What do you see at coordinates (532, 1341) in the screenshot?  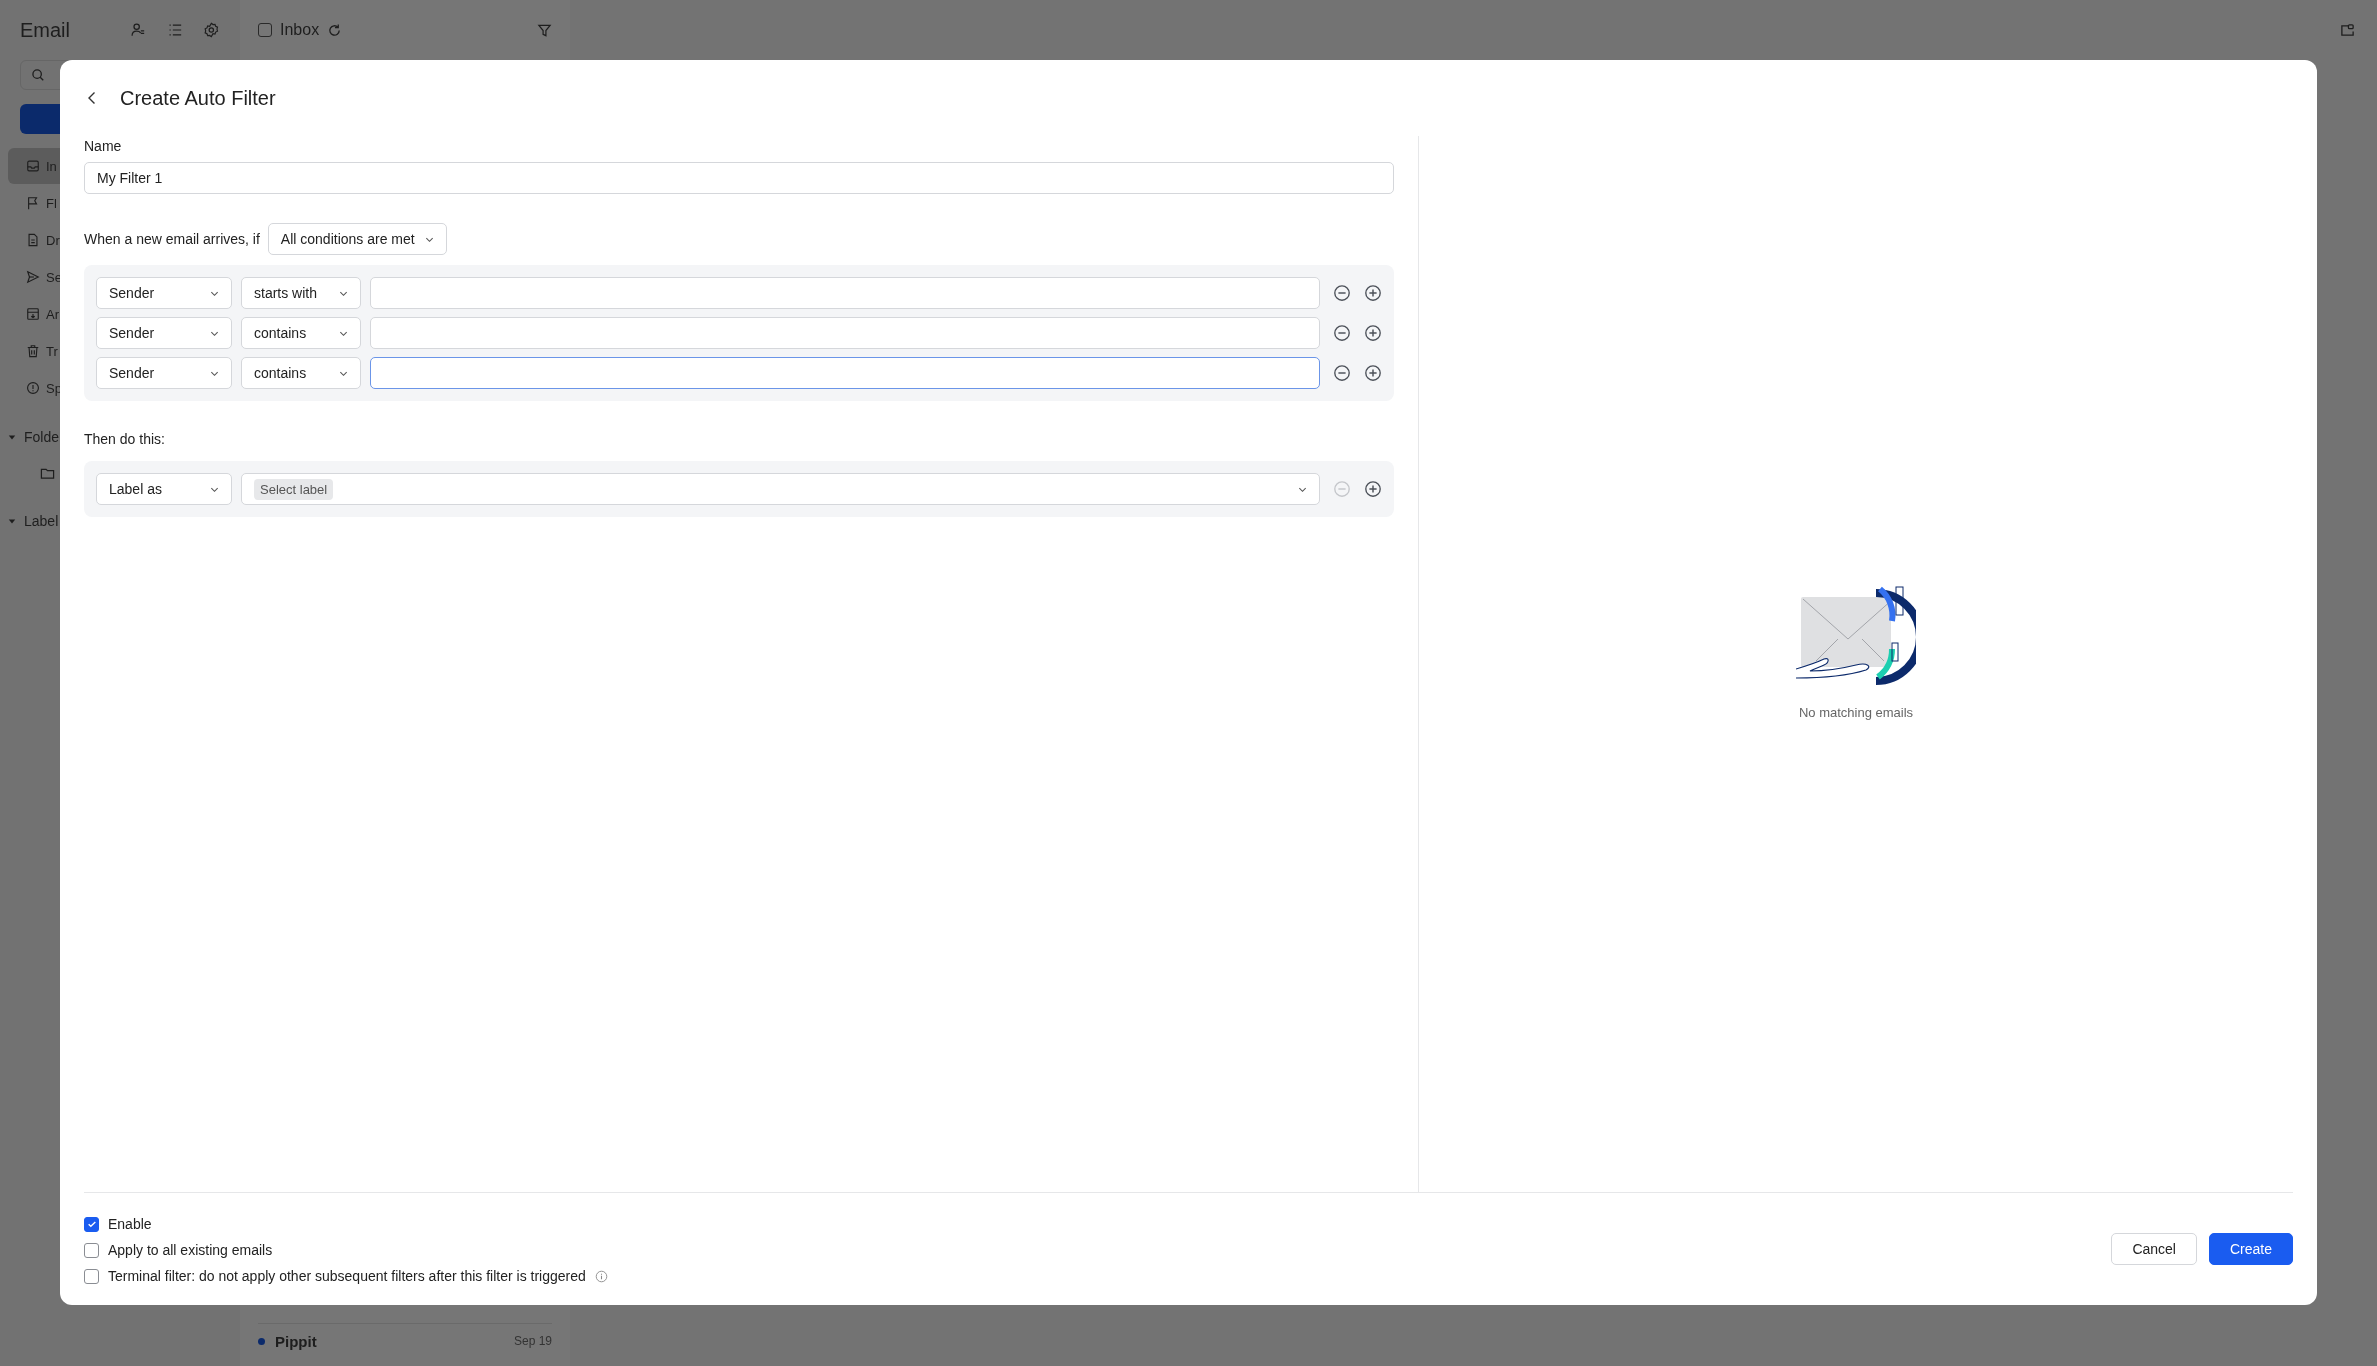 I see `message-date: Sep 19` at bounding box center [532, 1341].